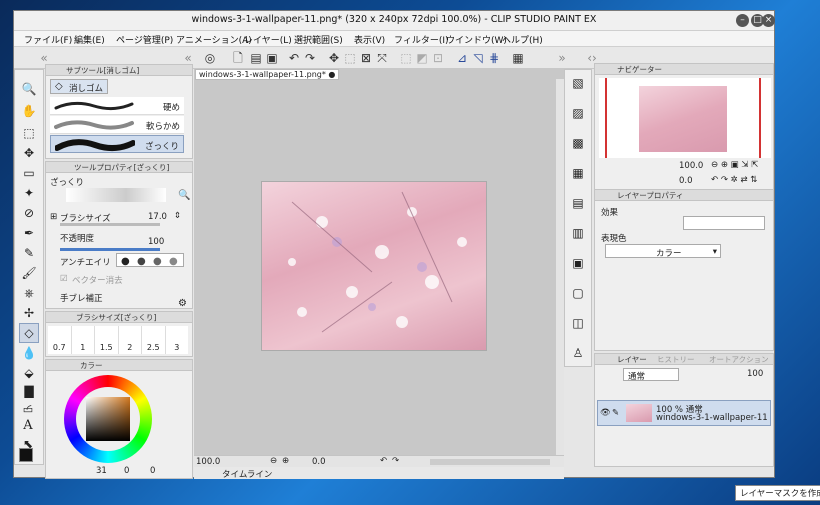 This screenshot has height=505, width=820. I want to click on rotate-icon: ↶ ↷ ✲ ⇄ ⇅, so click(734, 180).